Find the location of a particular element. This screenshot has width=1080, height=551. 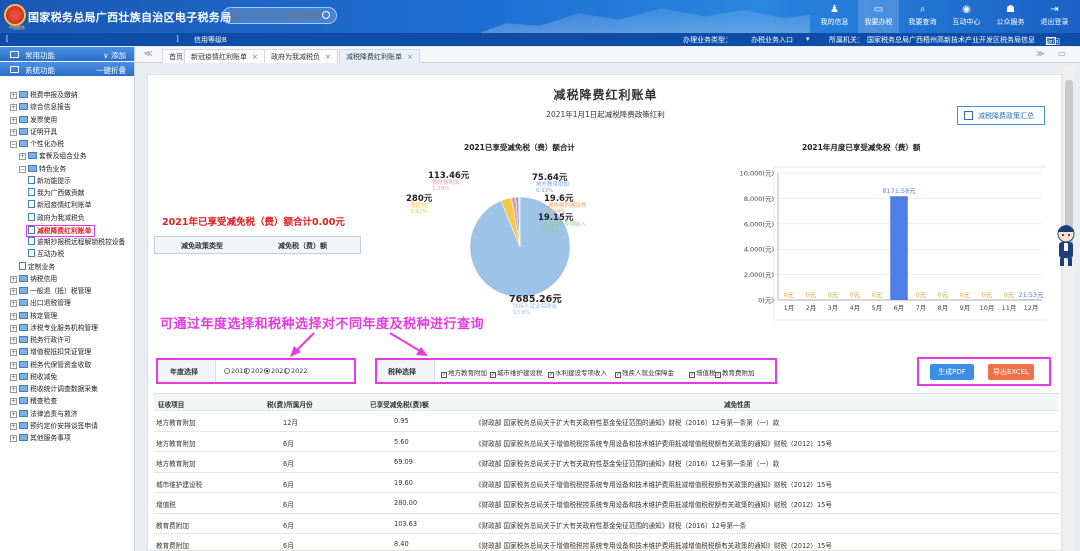

tree-item: + 纳税信用 is located at coordinates (33, 279).